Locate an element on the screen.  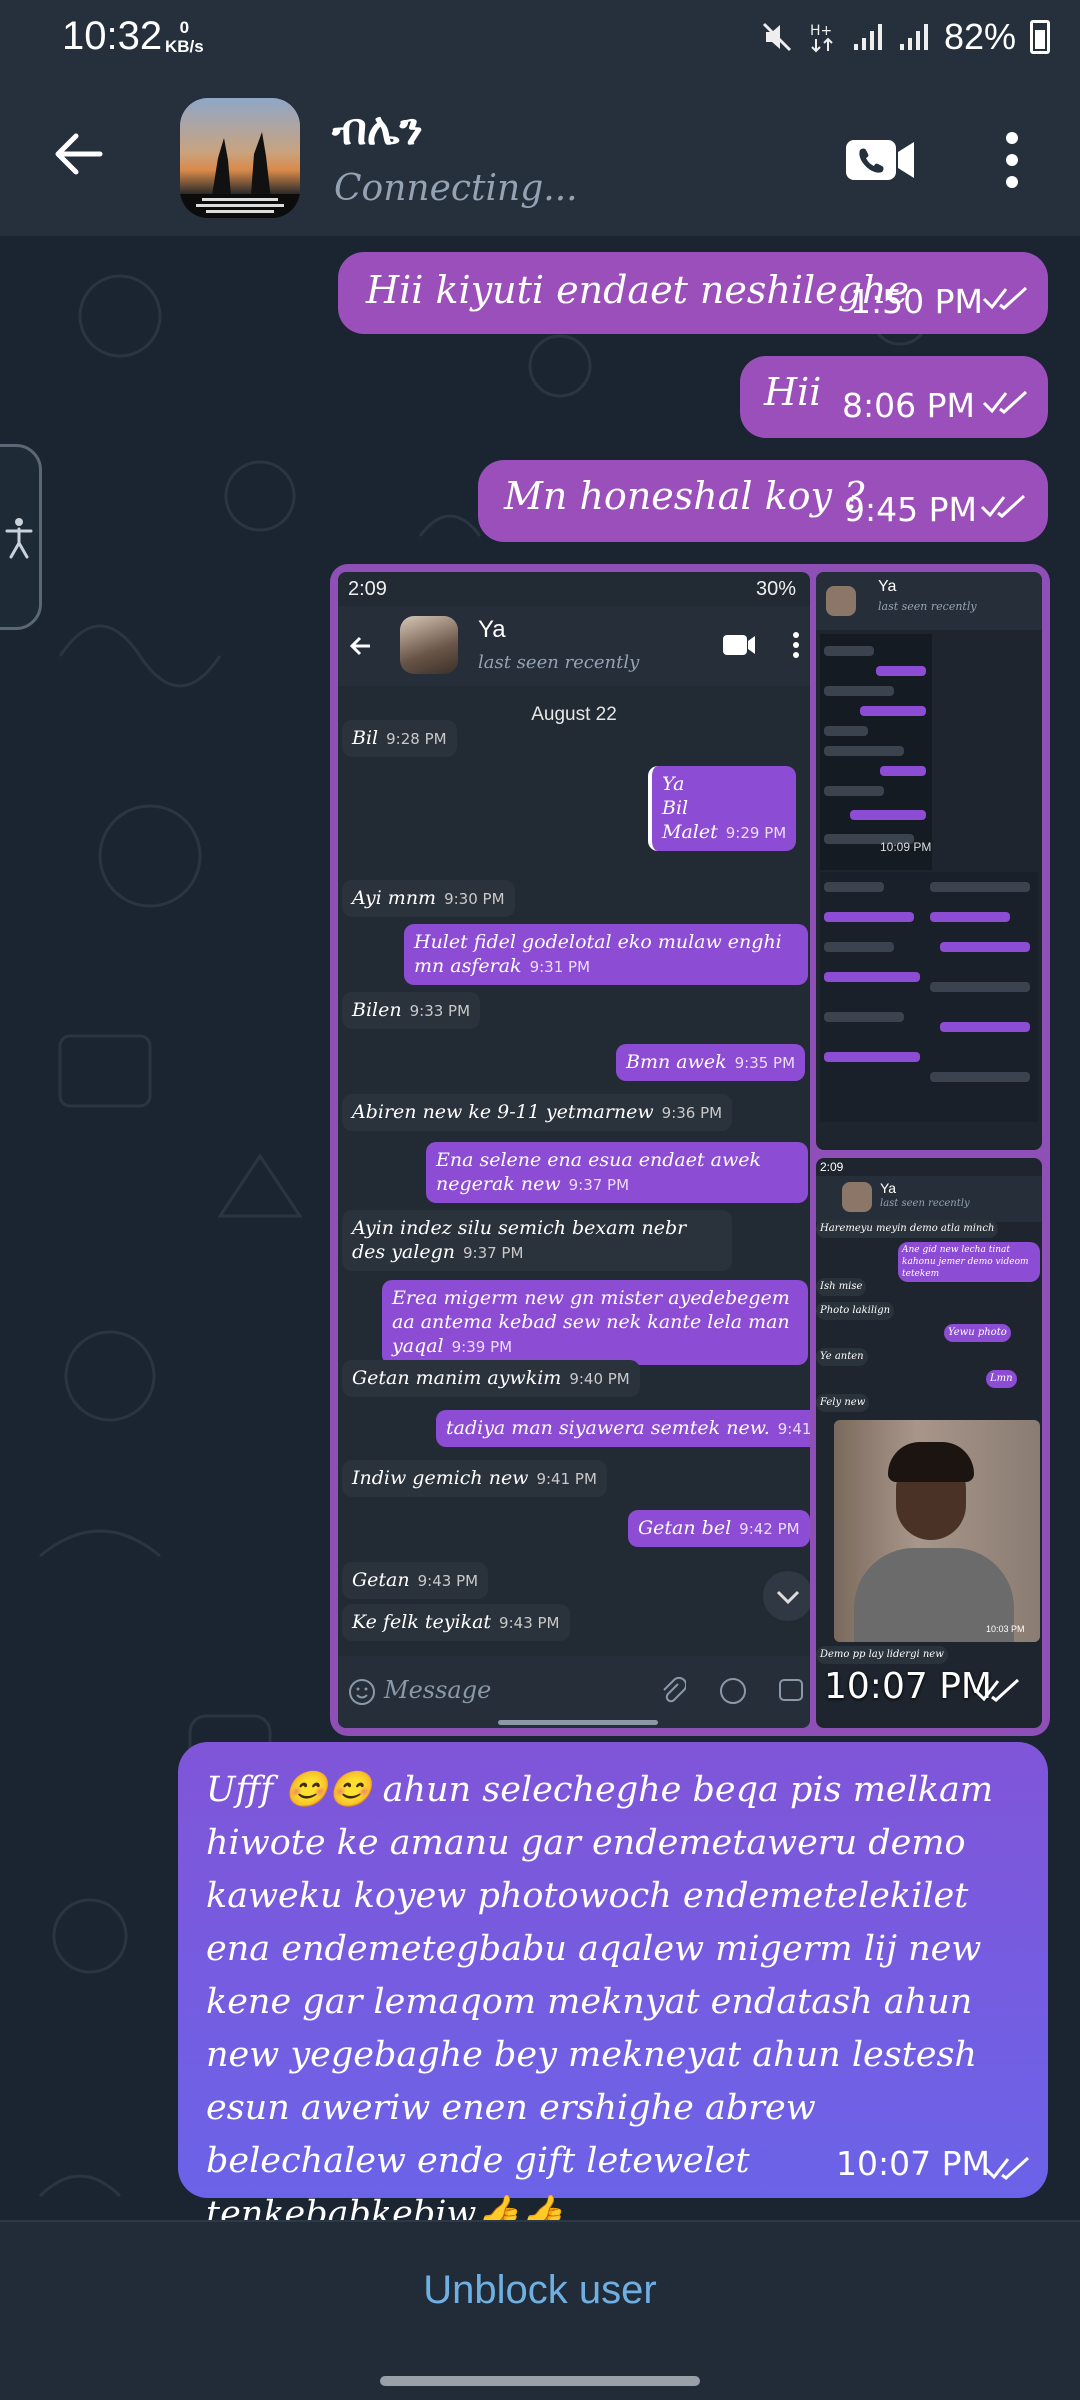
video-call-icon is located at coordinates (880, 160).